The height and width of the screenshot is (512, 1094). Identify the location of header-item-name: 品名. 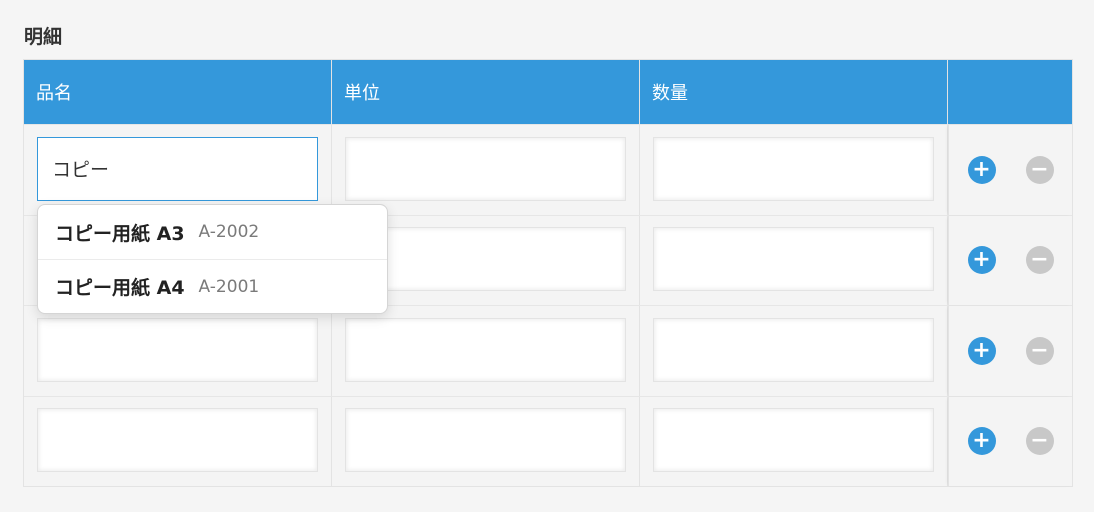
(178, 92).